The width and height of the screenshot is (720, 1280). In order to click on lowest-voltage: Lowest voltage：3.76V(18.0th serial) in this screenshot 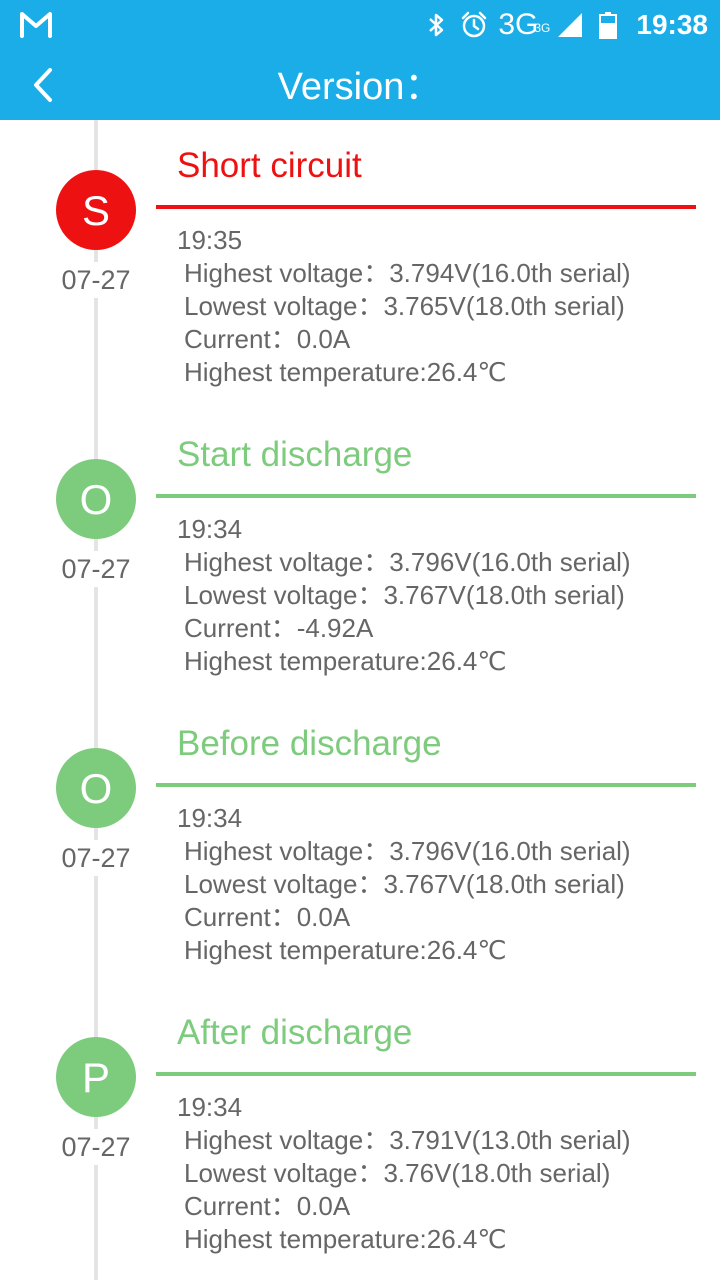, I will do `click(397, 1173)`.